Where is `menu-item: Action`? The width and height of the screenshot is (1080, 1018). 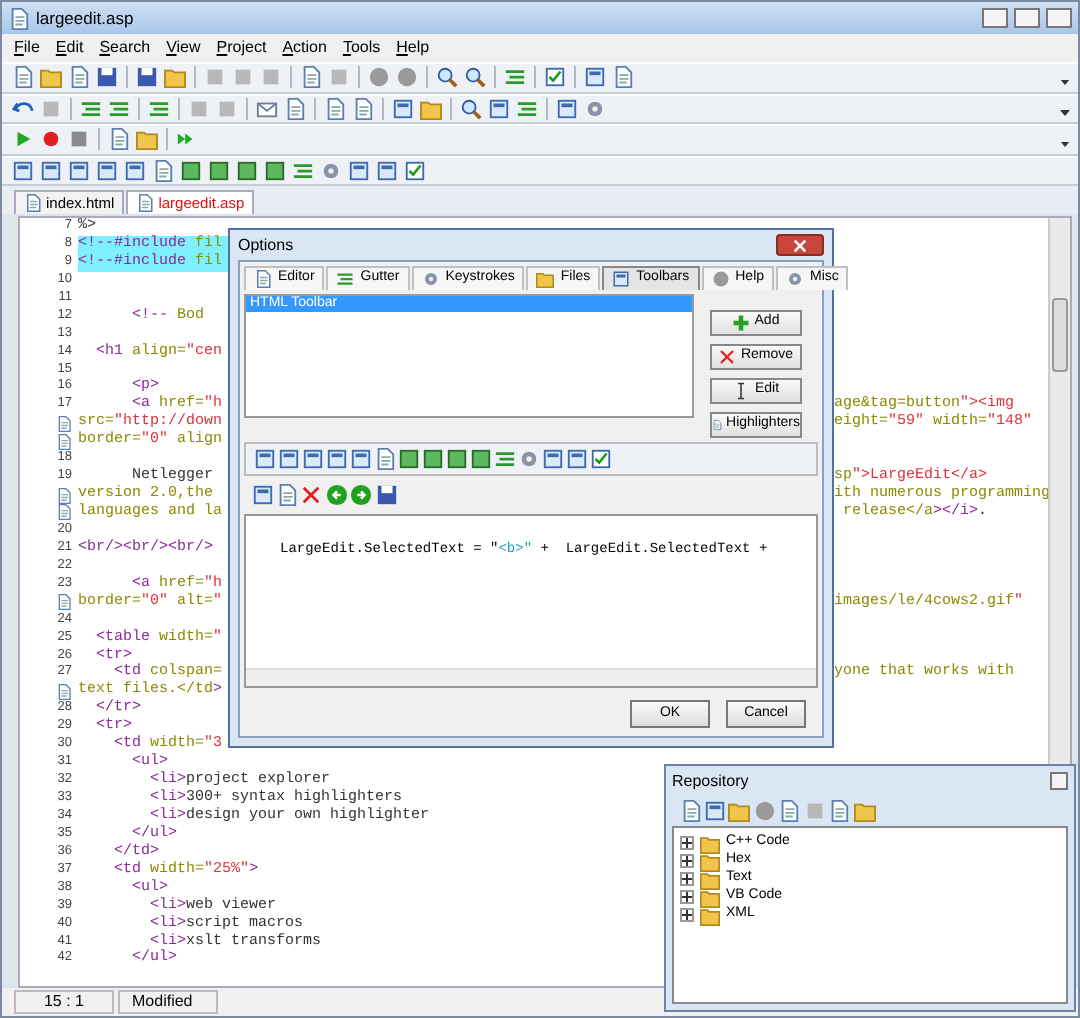 menu-item: Action is located at coordinates (304, 48).